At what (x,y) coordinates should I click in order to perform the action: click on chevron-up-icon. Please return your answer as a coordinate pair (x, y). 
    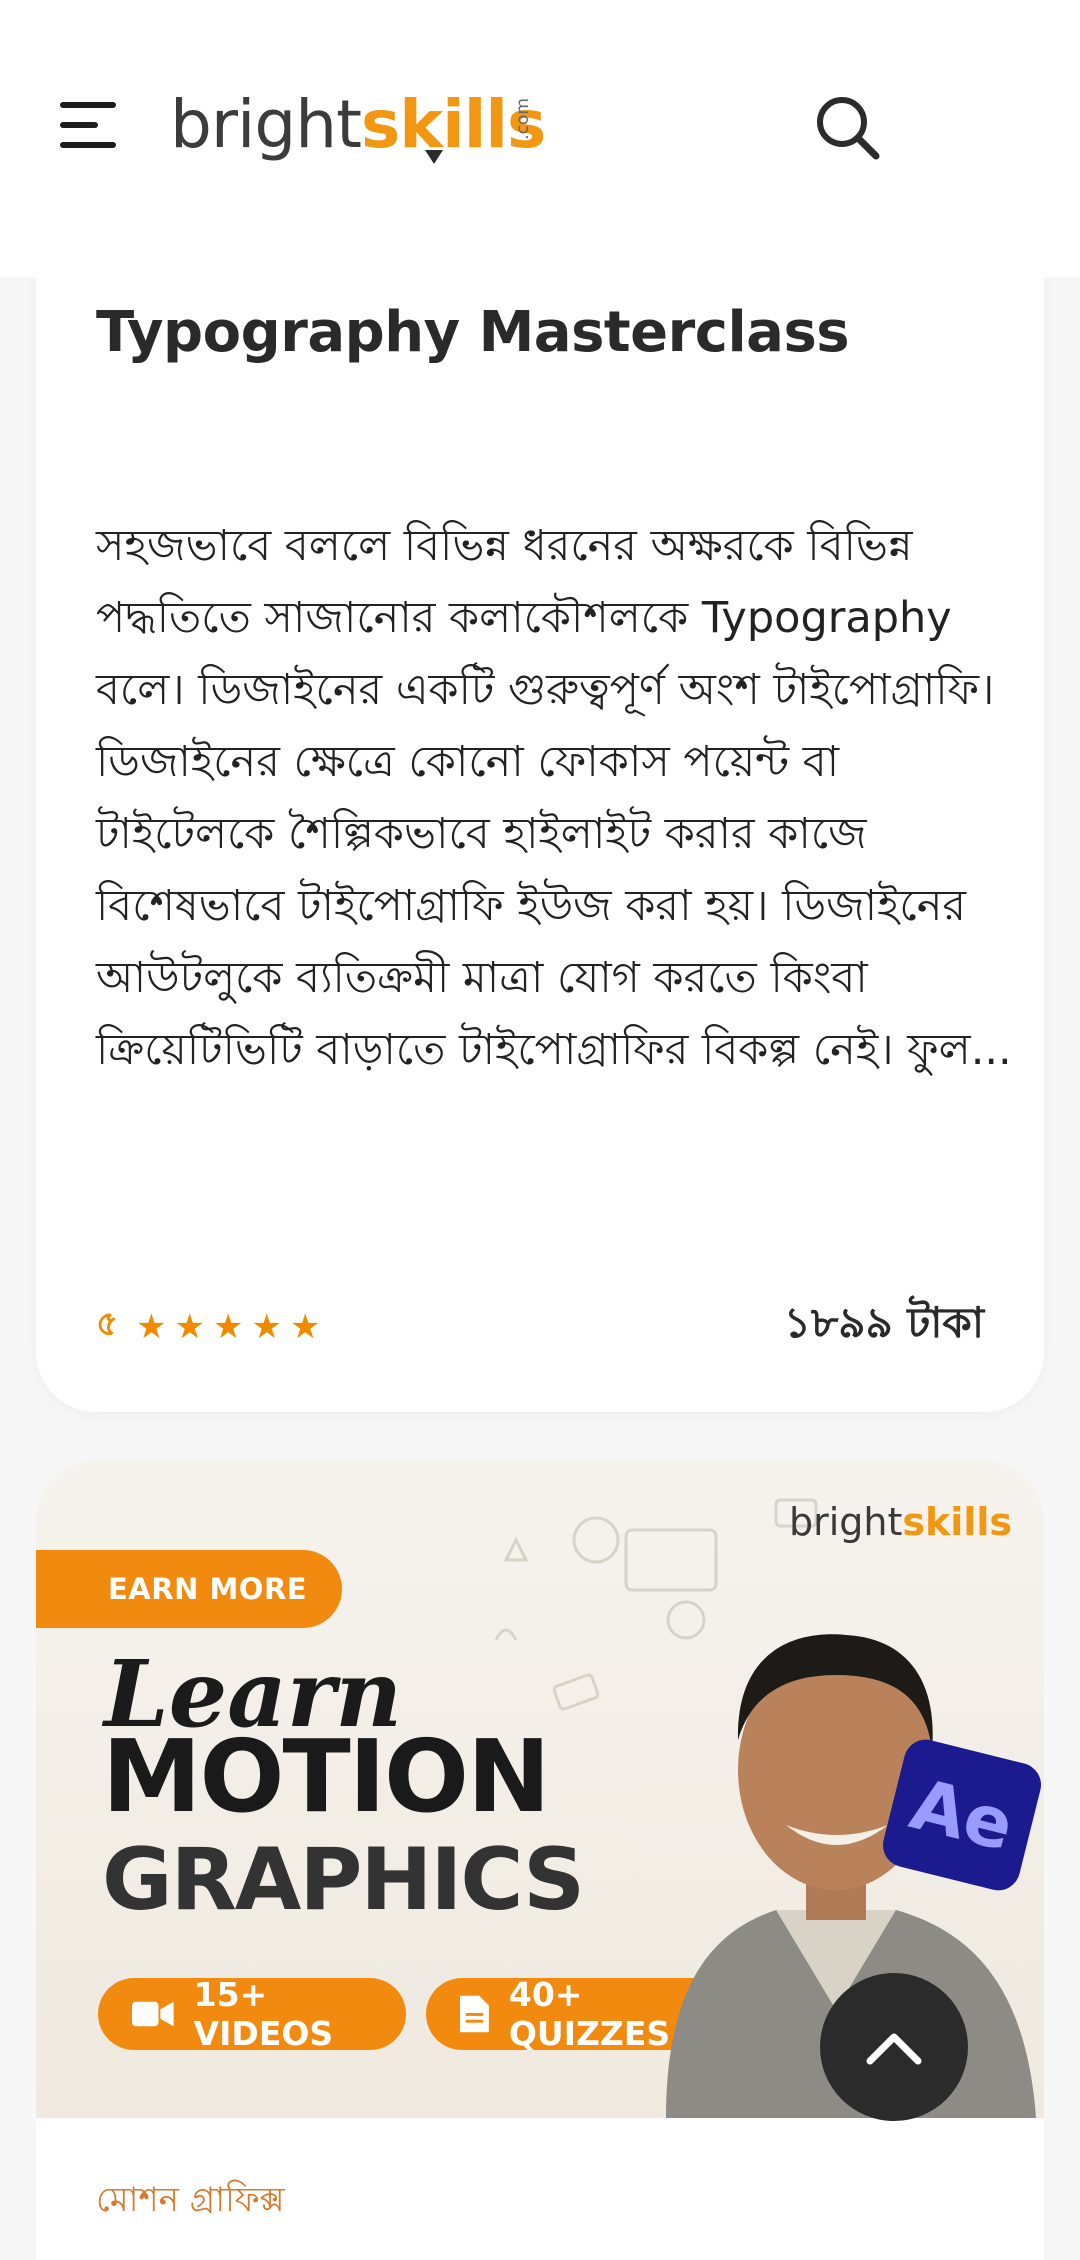
    Looking at the image, I should click on (894, 2049).